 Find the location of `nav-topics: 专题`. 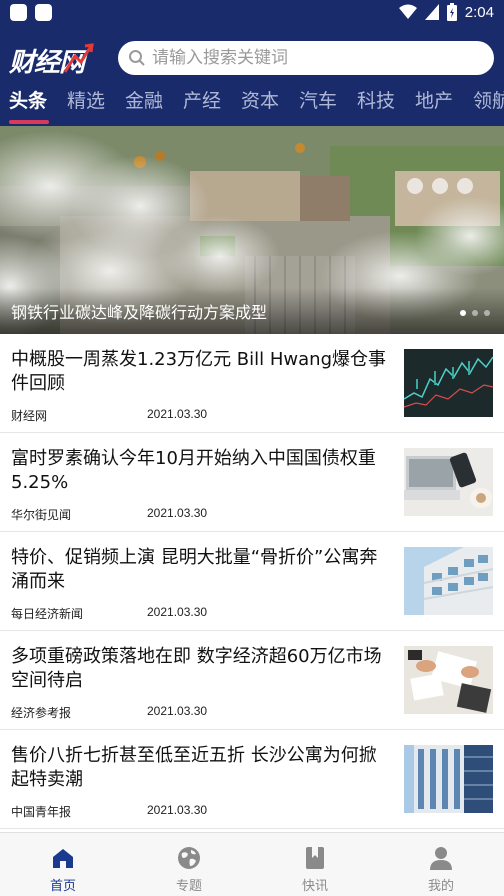

nav-topics: 专题 is located at coordinates (189, 864).